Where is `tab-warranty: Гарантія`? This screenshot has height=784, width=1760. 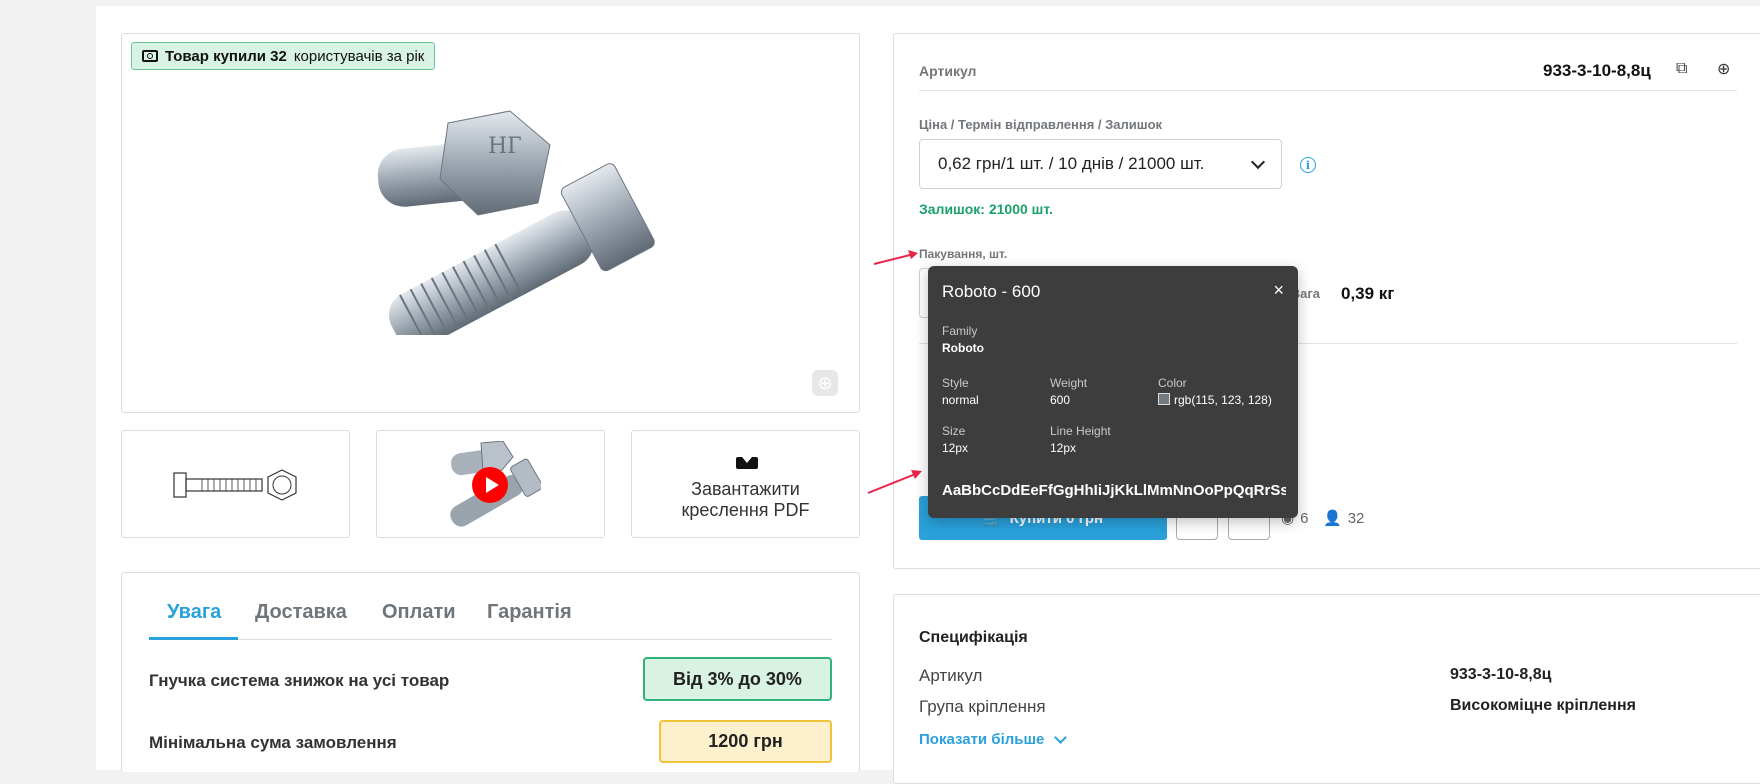 tab-warranty: Гарантія is located at coordinates (529, 612).